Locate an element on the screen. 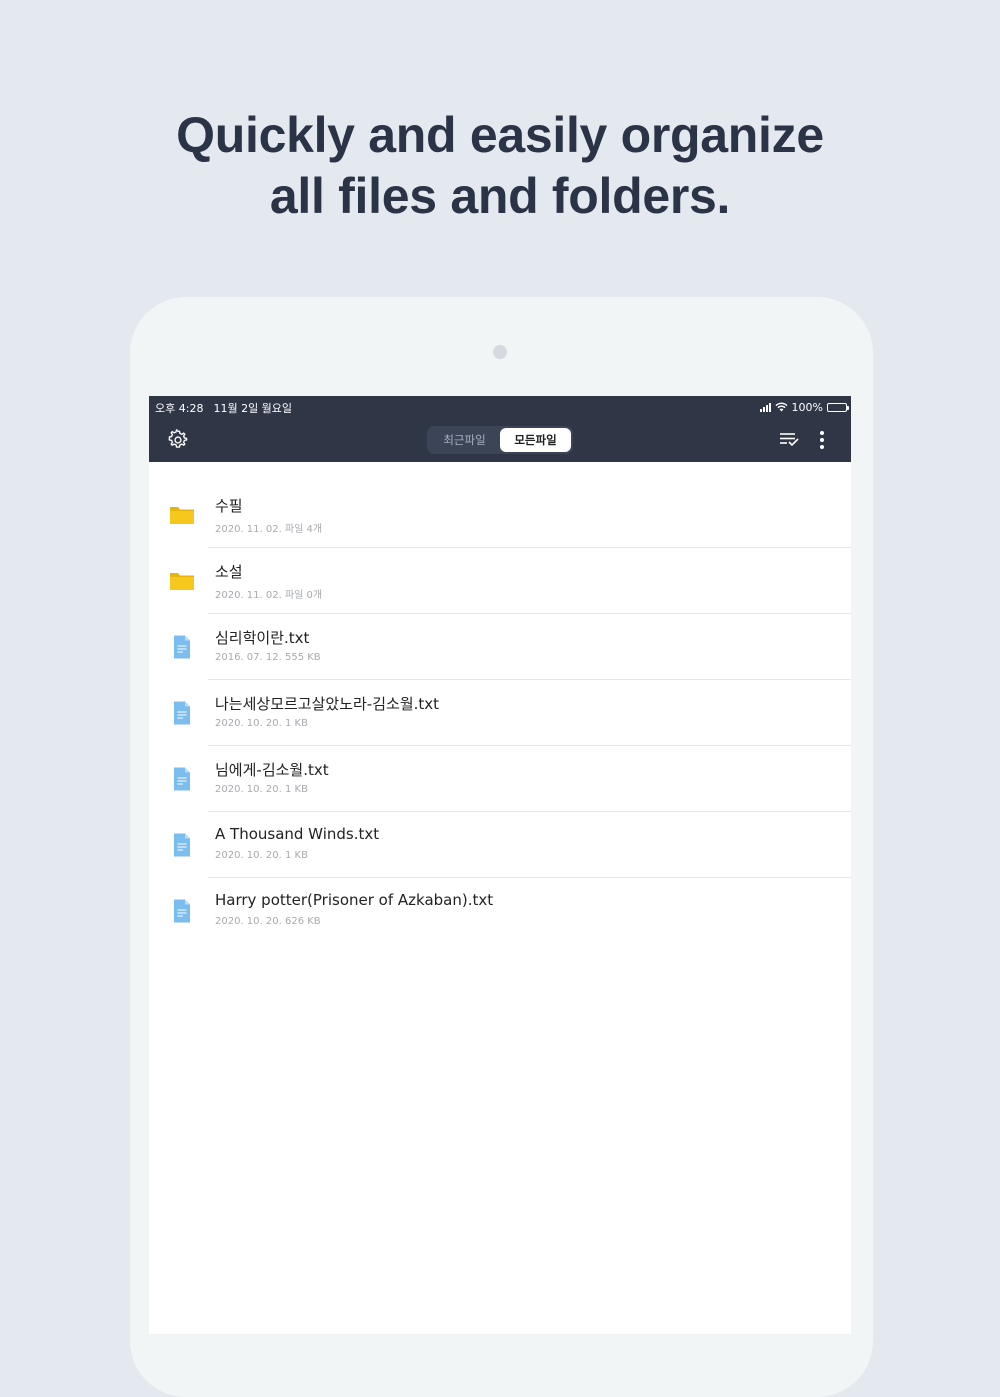 This screenshot has height=1397, width=1000. more-vertical-icon is located at coordinates (822, 440).